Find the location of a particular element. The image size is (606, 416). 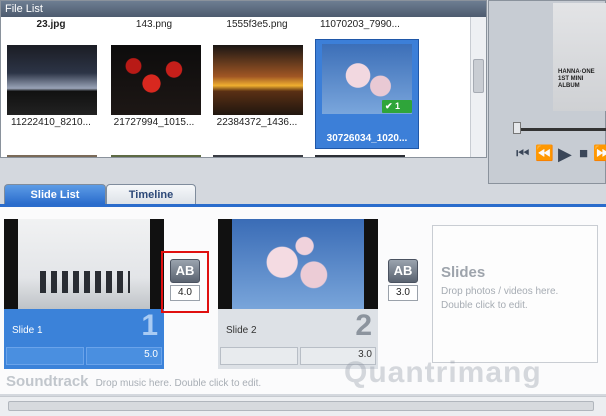

drop-zone-hint: Drop photos / videos here. is located at coordinates (500, 291).